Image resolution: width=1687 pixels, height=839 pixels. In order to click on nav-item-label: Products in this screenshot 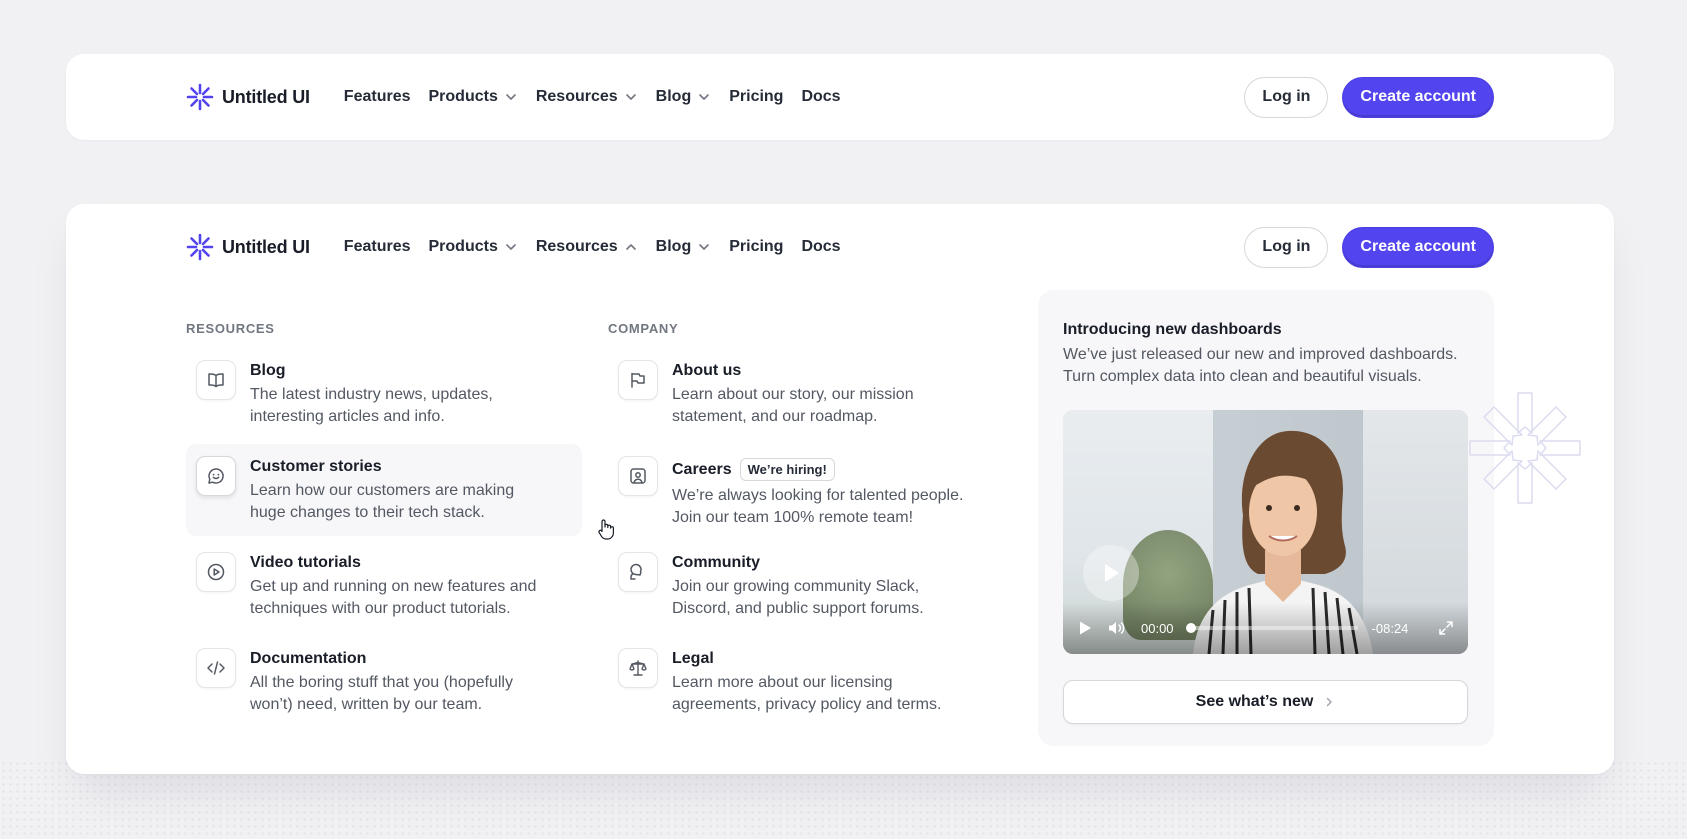, I will do `click(463, 96)`.